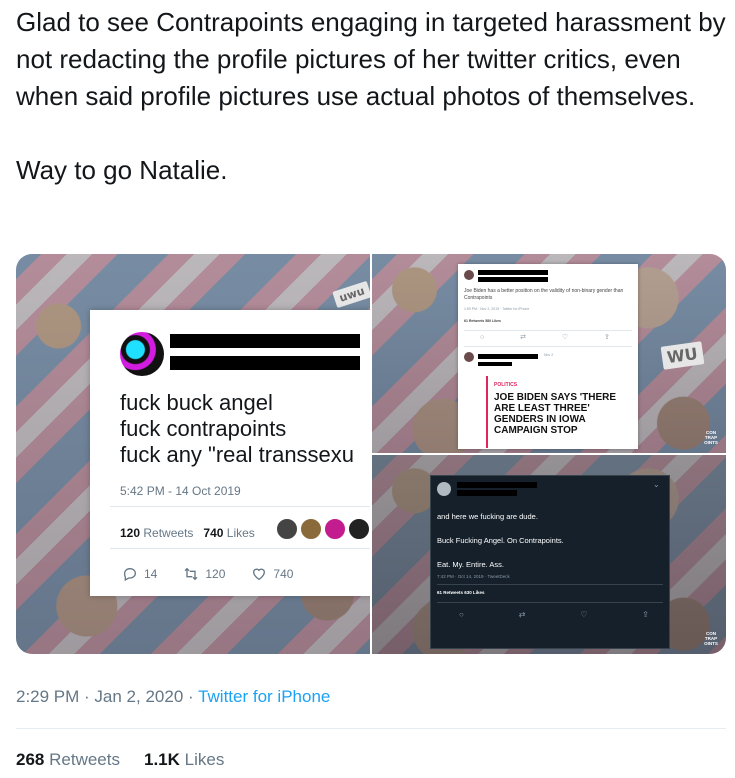 The height and width of the screenshot is (778, 735). What do you see at coordinates (482, 321) in the screenshot?
I see `tweet-stats: 61 Retweets 580 Likes` at bounding box center [482, 321].